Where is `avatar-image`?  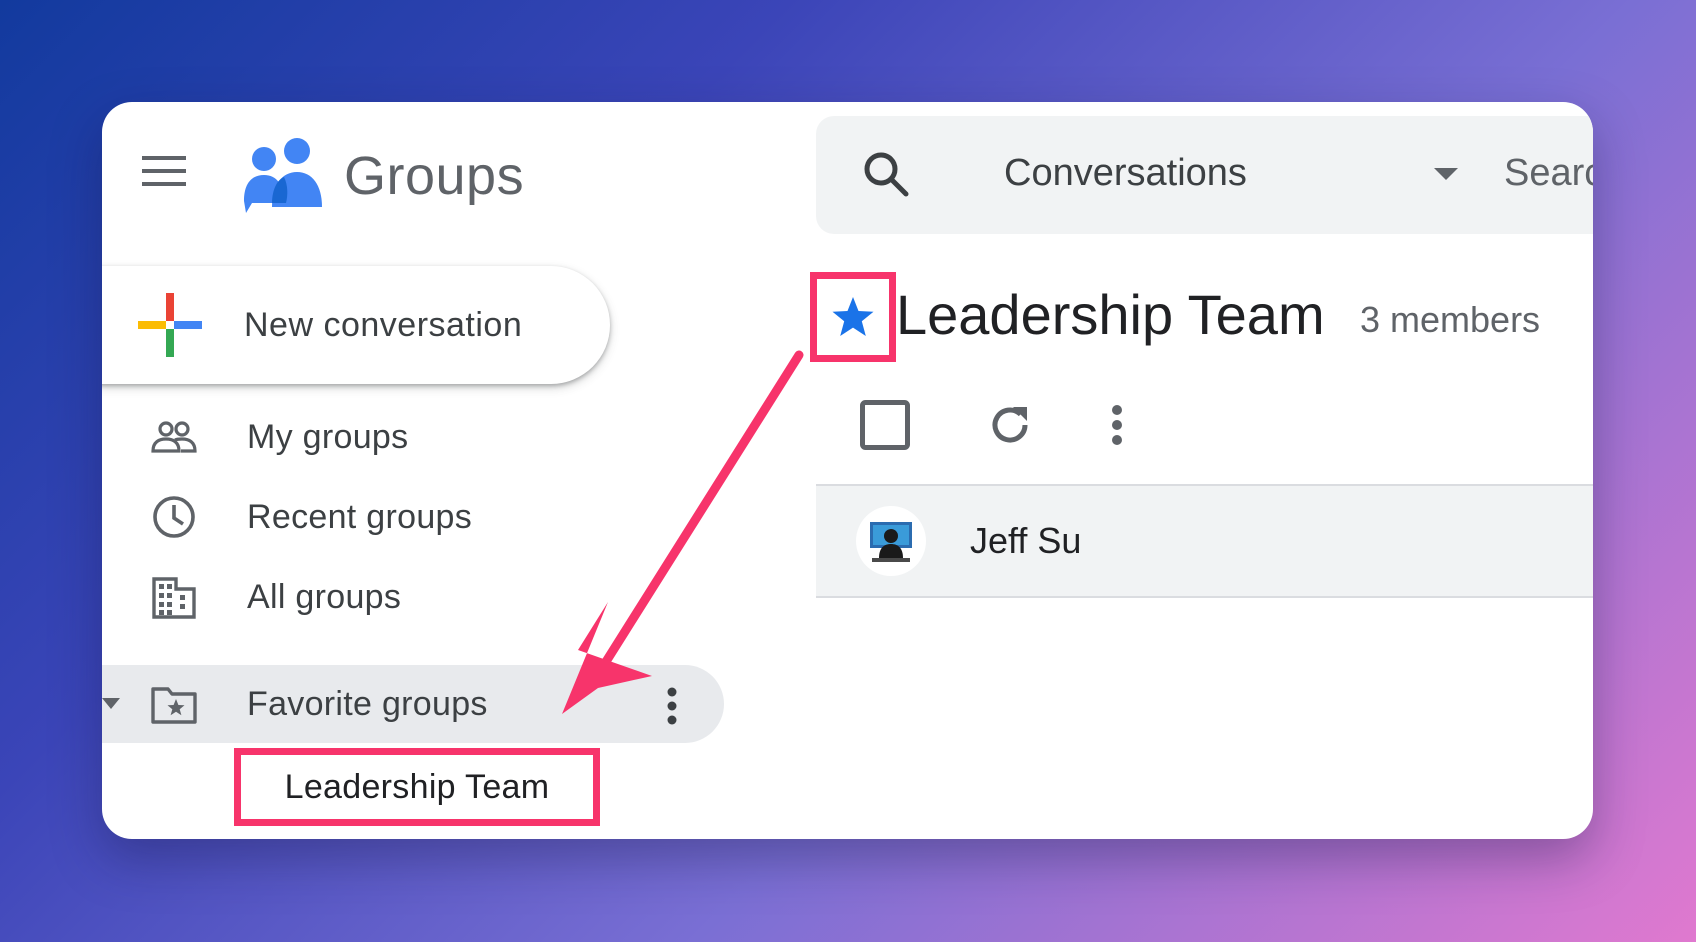 avatar-image is located at coordinates (891, 542).